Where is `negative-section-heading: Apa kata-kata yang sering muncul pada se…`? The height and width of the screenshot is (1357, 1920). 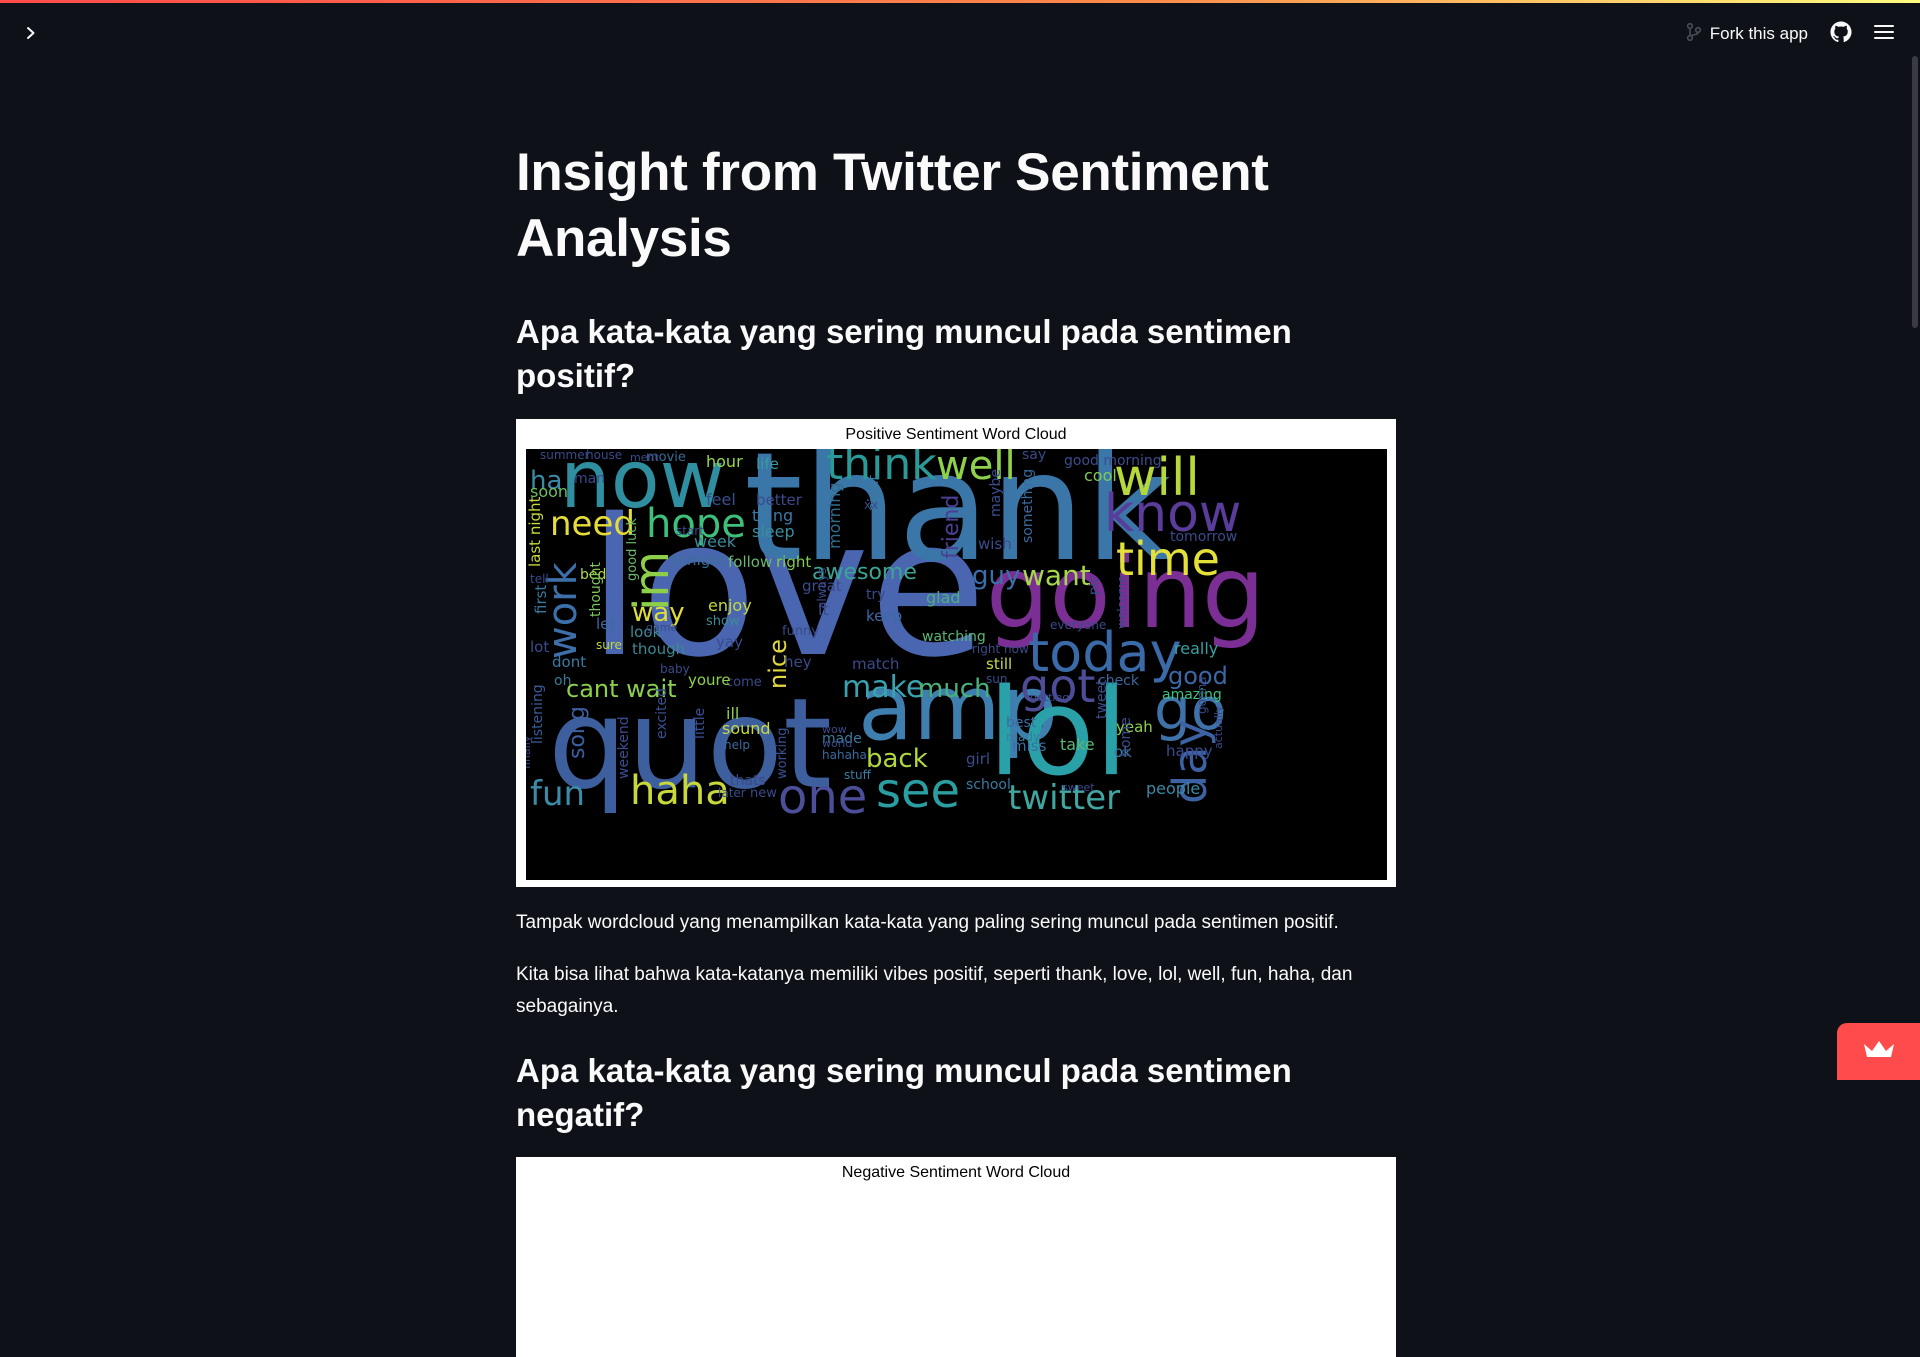 negative-section-heading: Apa kata-kata yang sering muncul pada se… is located at coordinates (956, 1093).